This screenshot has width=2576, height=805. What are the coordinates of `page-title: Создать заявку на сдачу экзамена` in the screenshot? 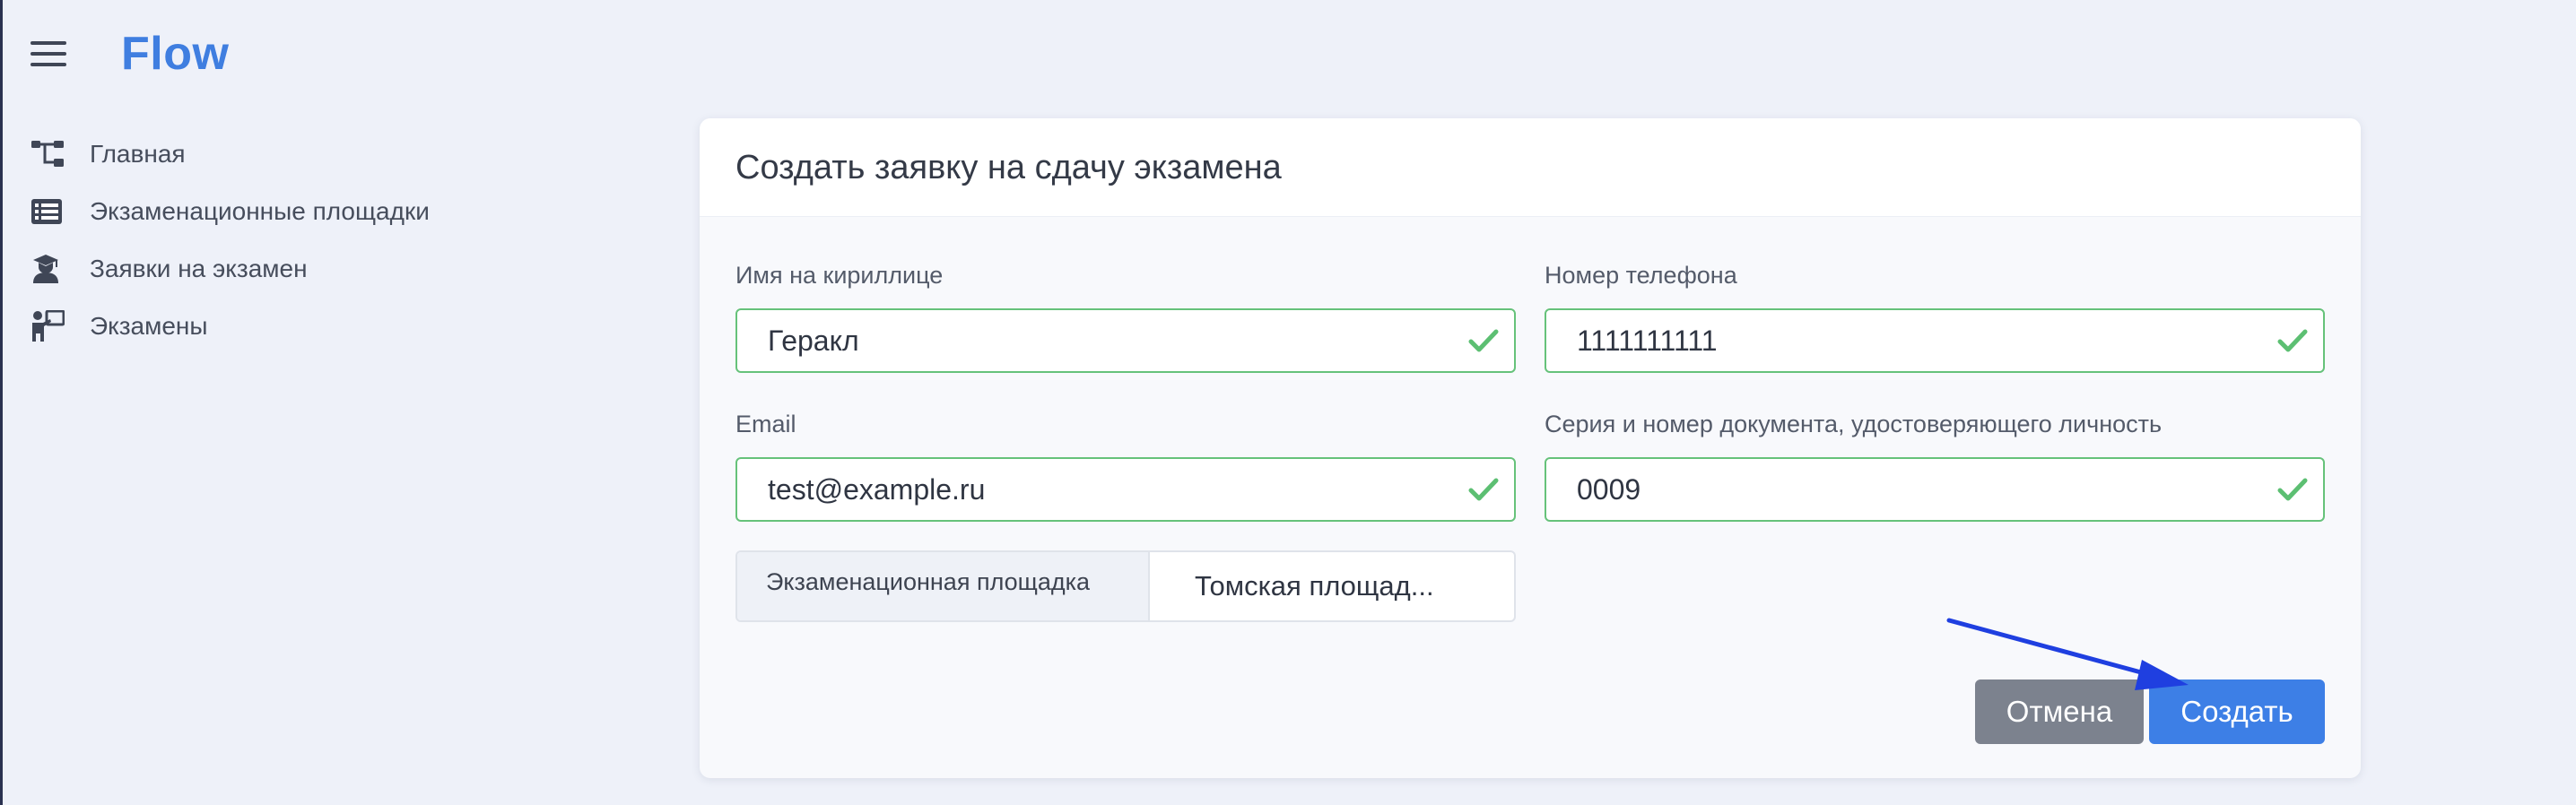 It's located at (1008, 167).